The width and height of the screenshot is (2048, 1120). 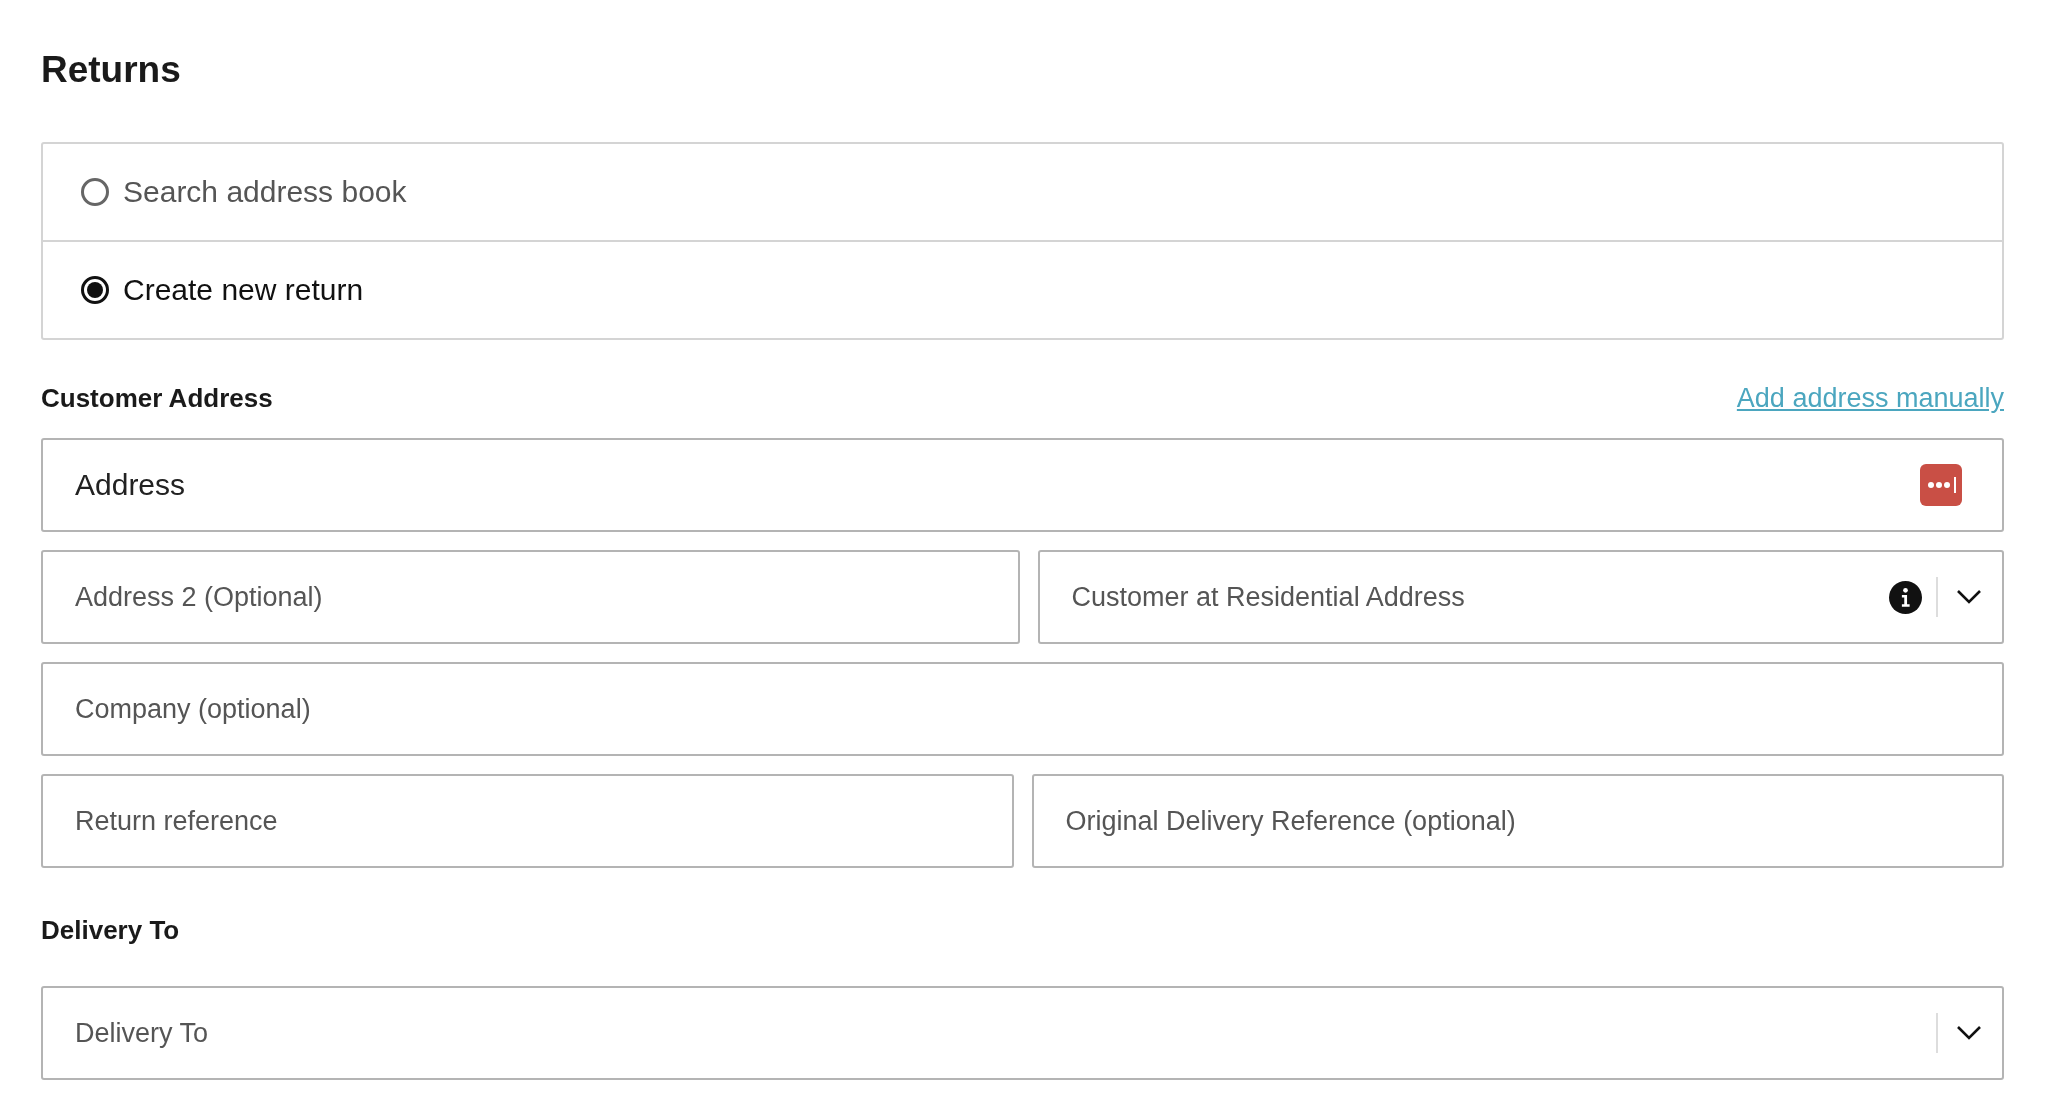 What do you see at coordinates (1905, 597) in the screenshot?
I see `info-icon` at bounding box center [1905, 597].